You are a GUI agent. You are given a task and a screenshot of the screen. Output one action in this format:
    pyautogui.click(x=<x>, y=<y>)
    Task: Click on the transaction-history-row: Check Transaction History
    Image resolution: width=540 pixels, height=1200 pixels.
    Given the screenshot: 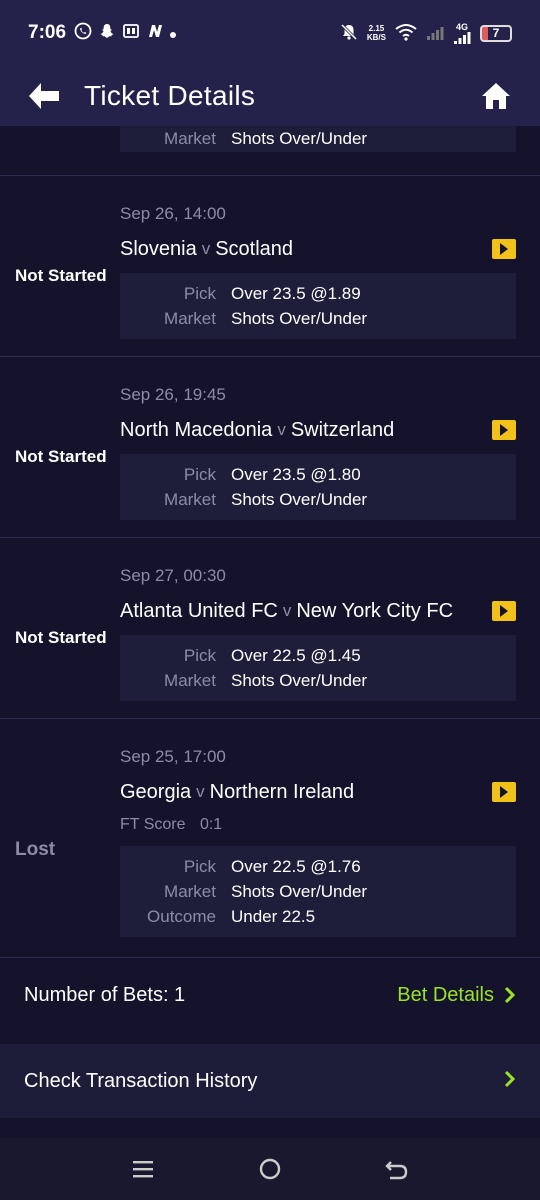 What is the action you would take?
    pyautogui.click(x=270, y=1081)
    